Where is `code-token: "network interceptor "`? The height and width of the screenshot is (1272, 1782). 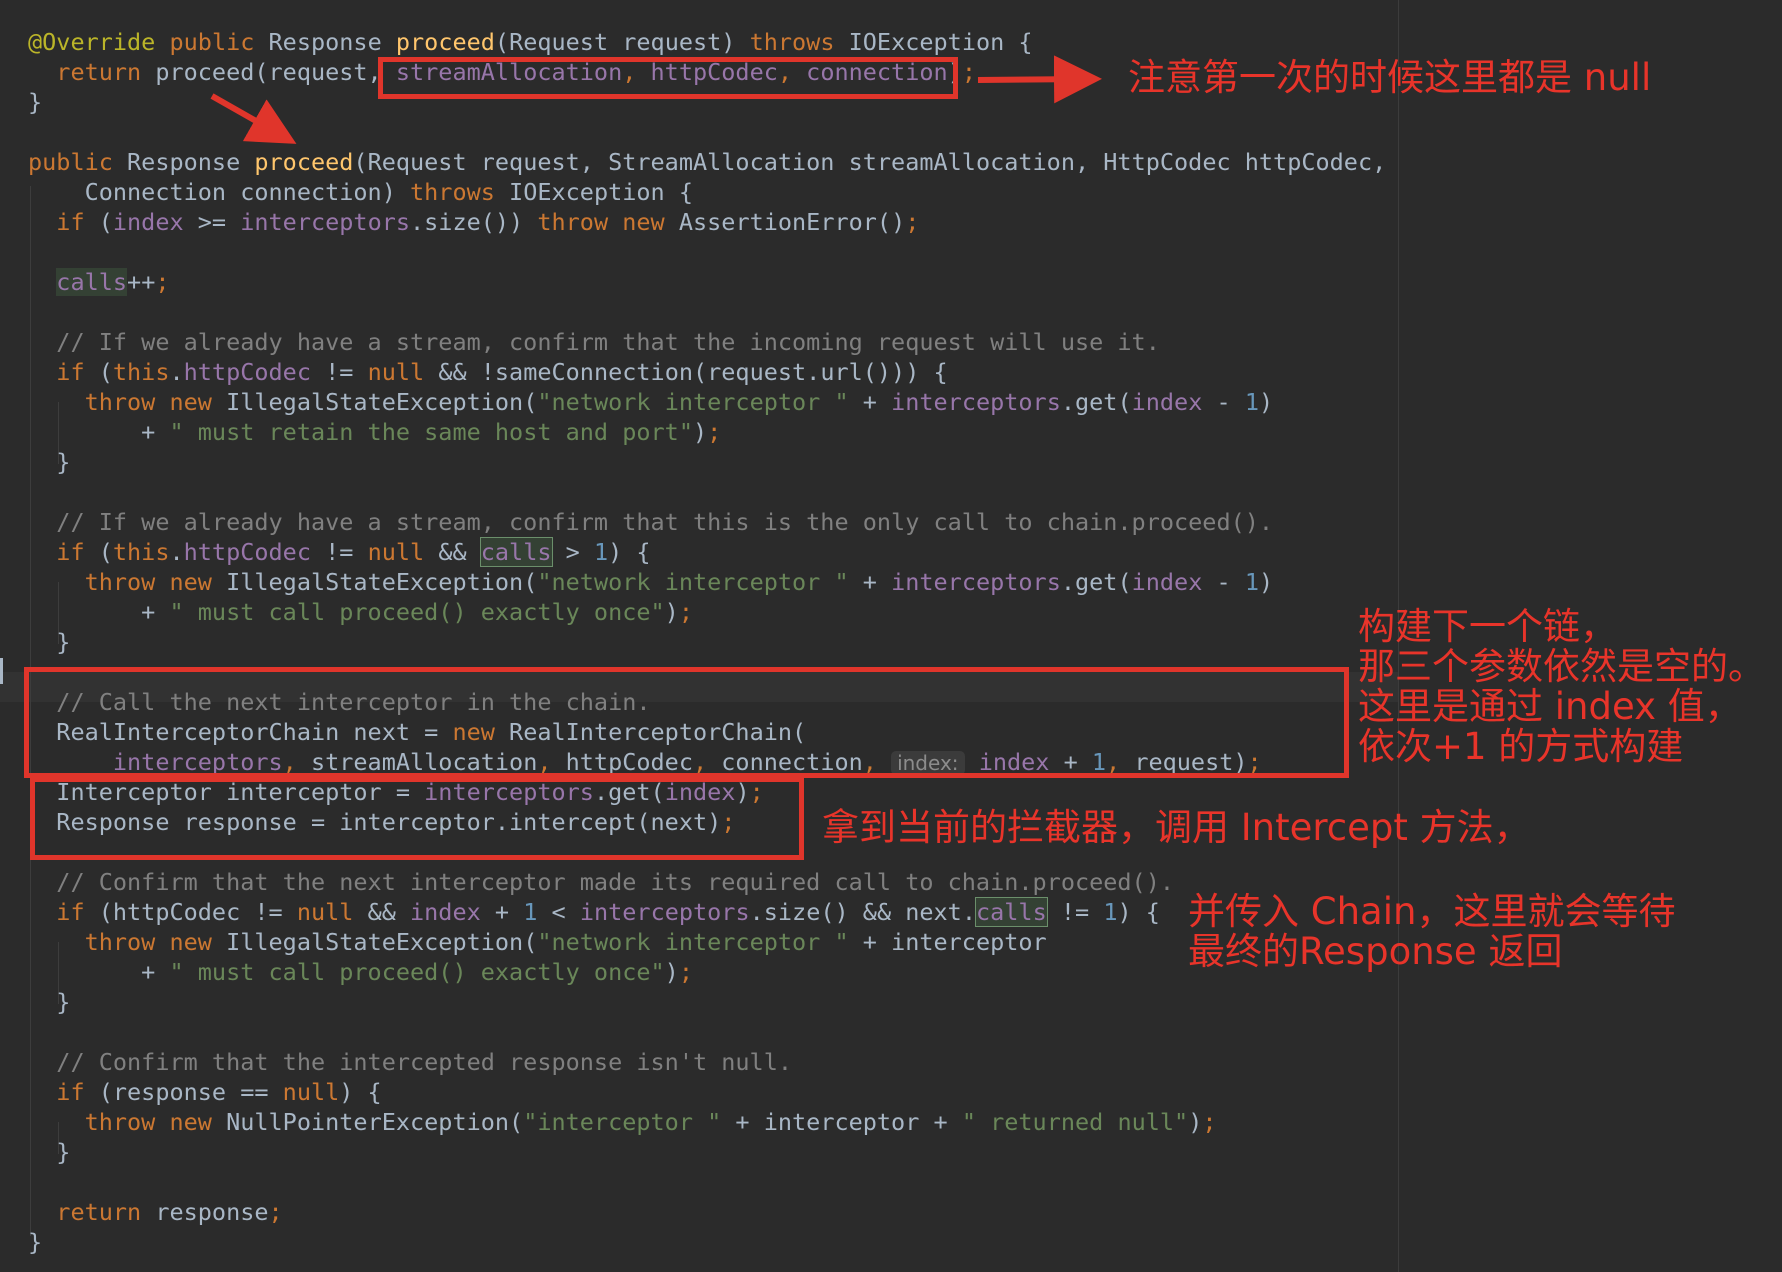 code-token: "network interceptor " is located at coordinates (693, 582).